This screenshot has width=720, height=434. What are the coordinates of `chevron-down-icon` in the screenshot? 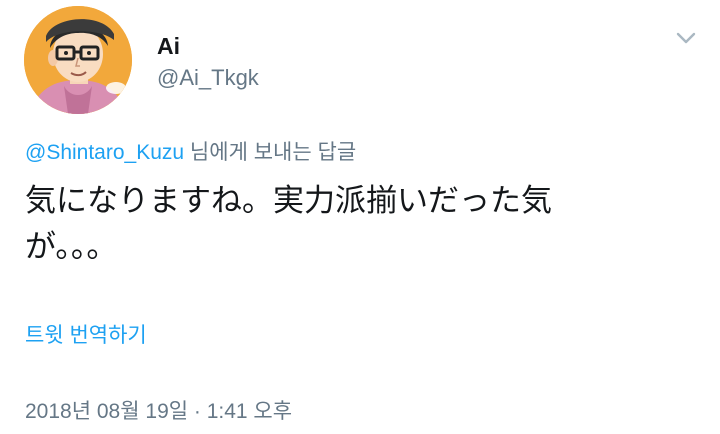 It's located at (686, 38).